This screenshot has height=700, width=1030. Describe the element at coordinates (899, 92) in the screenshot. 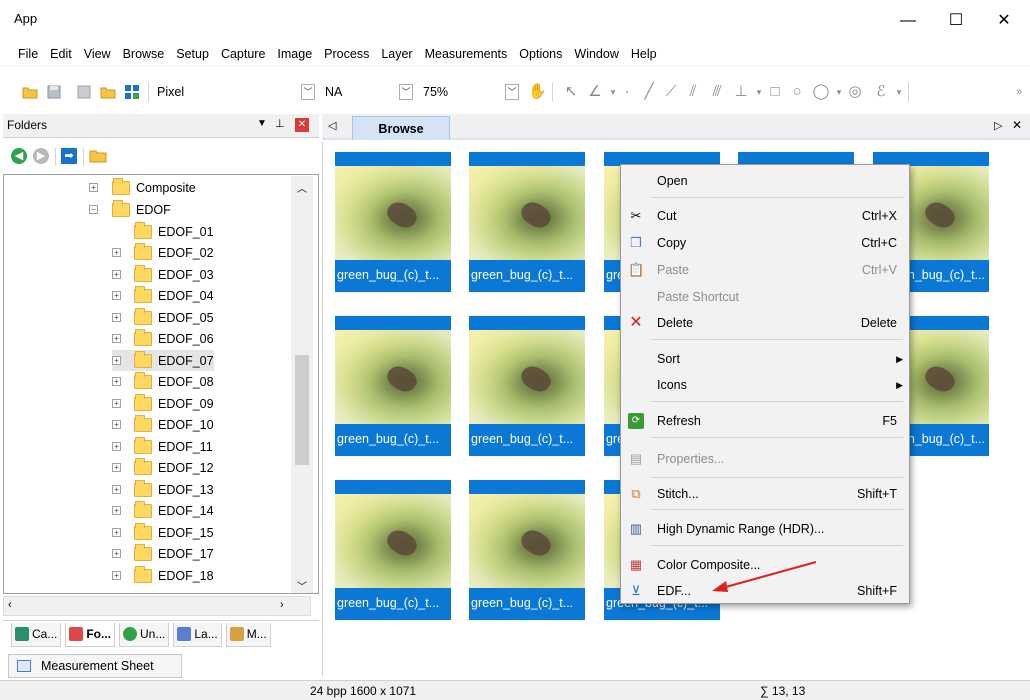

I see `dropdown-arrow-icon: ▾` at that location.